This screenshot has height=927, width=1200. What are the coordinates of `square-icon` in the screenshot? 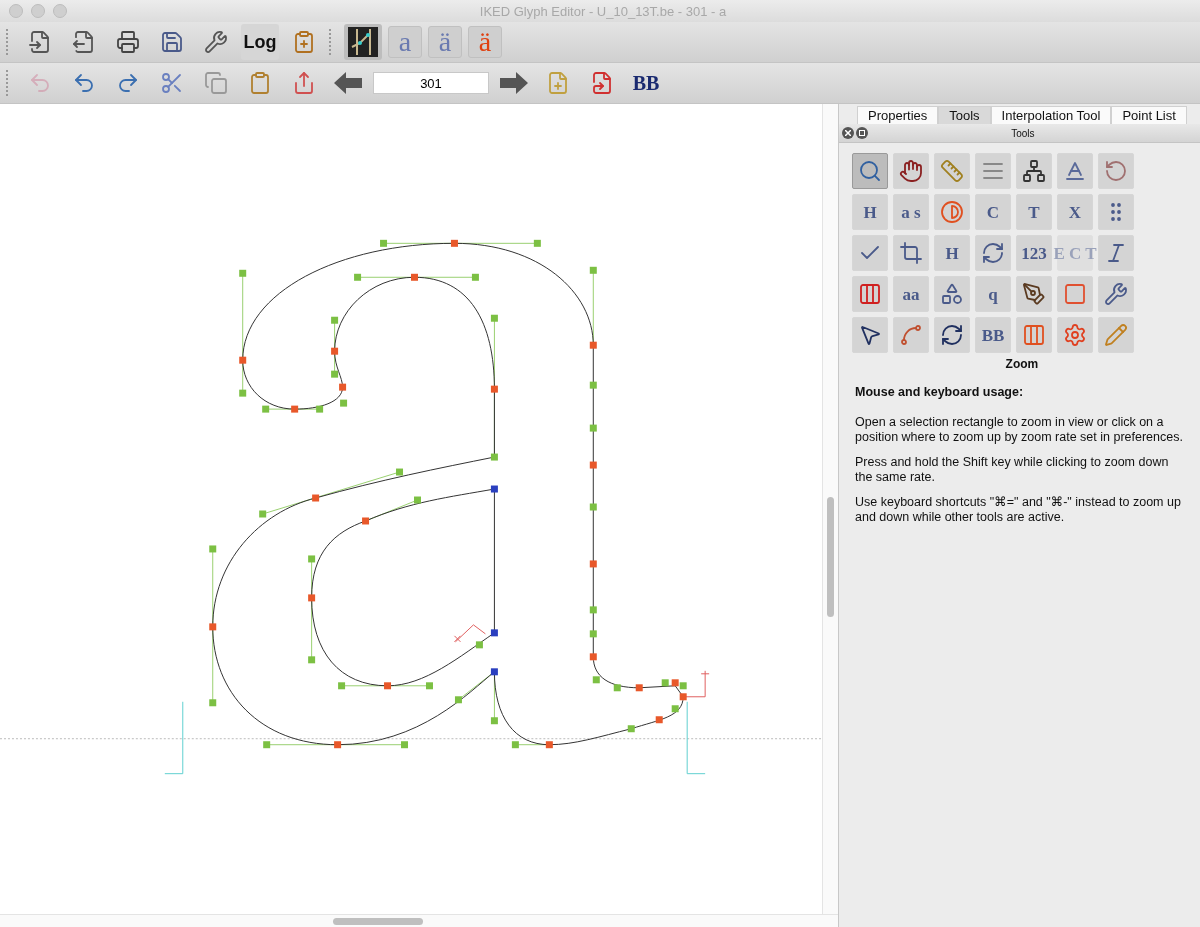 It's located at (1075, 294).